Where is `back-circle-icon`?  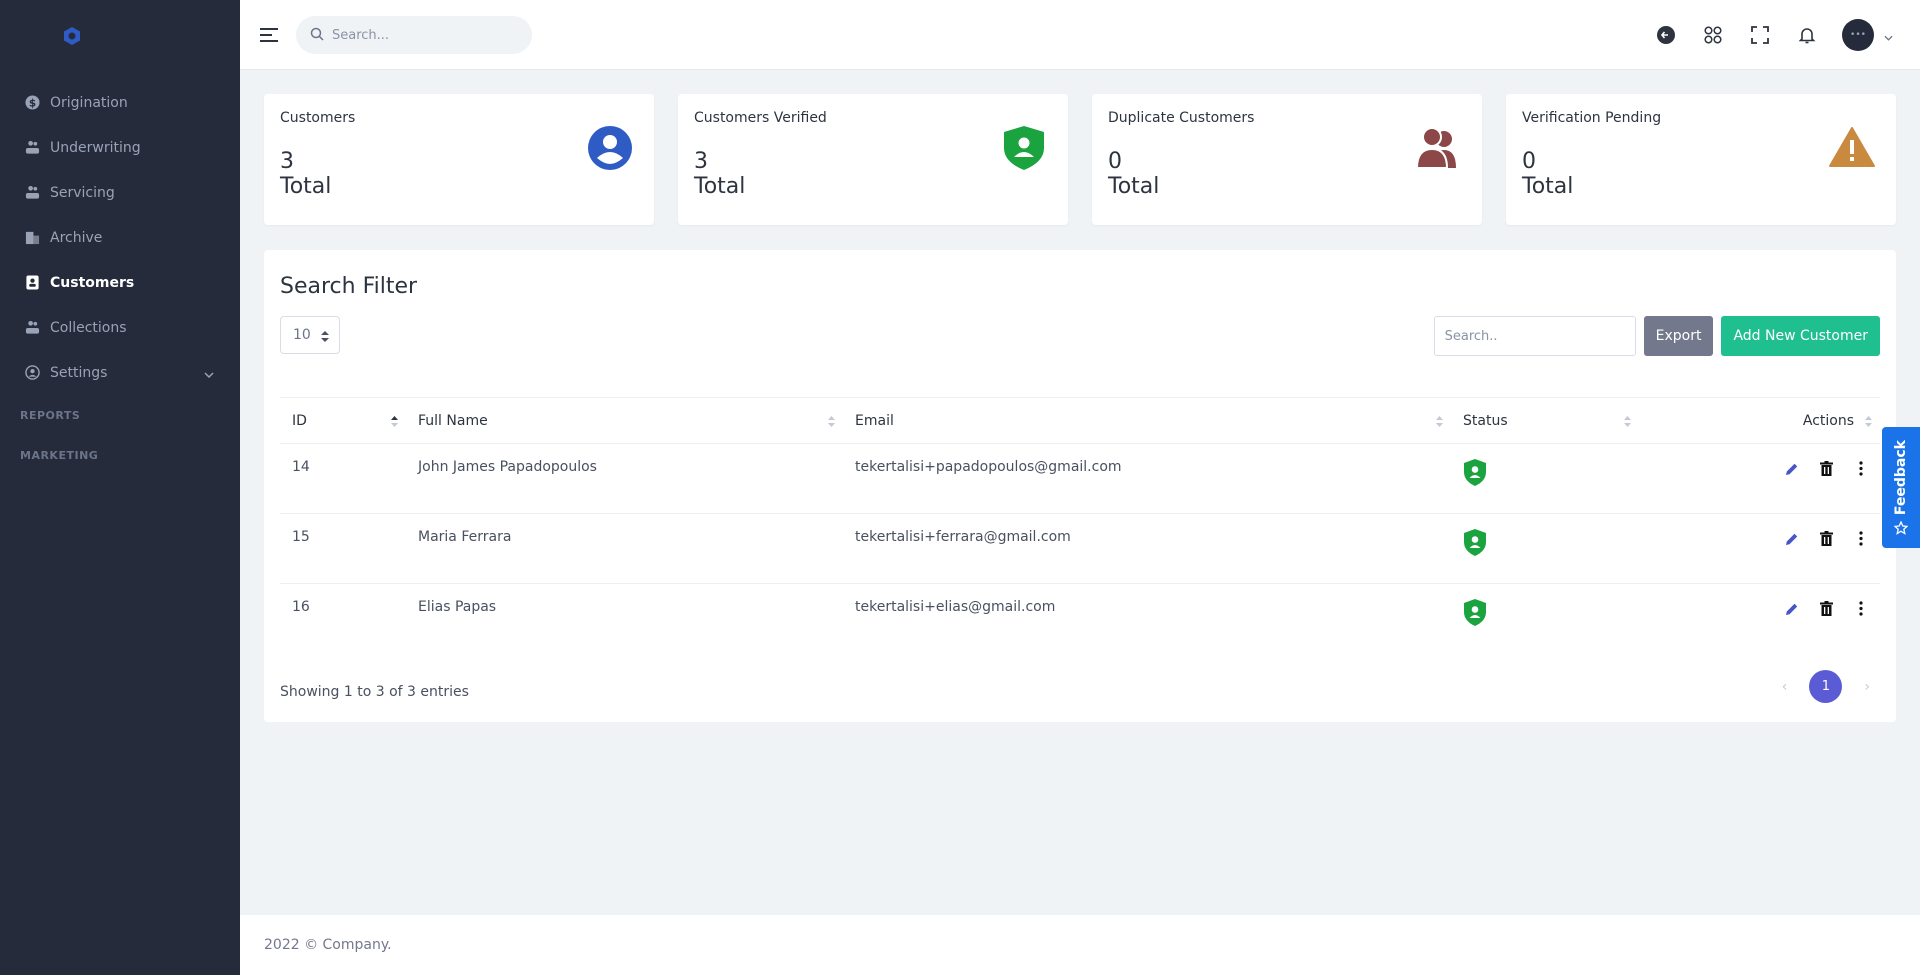 back-circle-icon is located at coordinates (1666, 35).